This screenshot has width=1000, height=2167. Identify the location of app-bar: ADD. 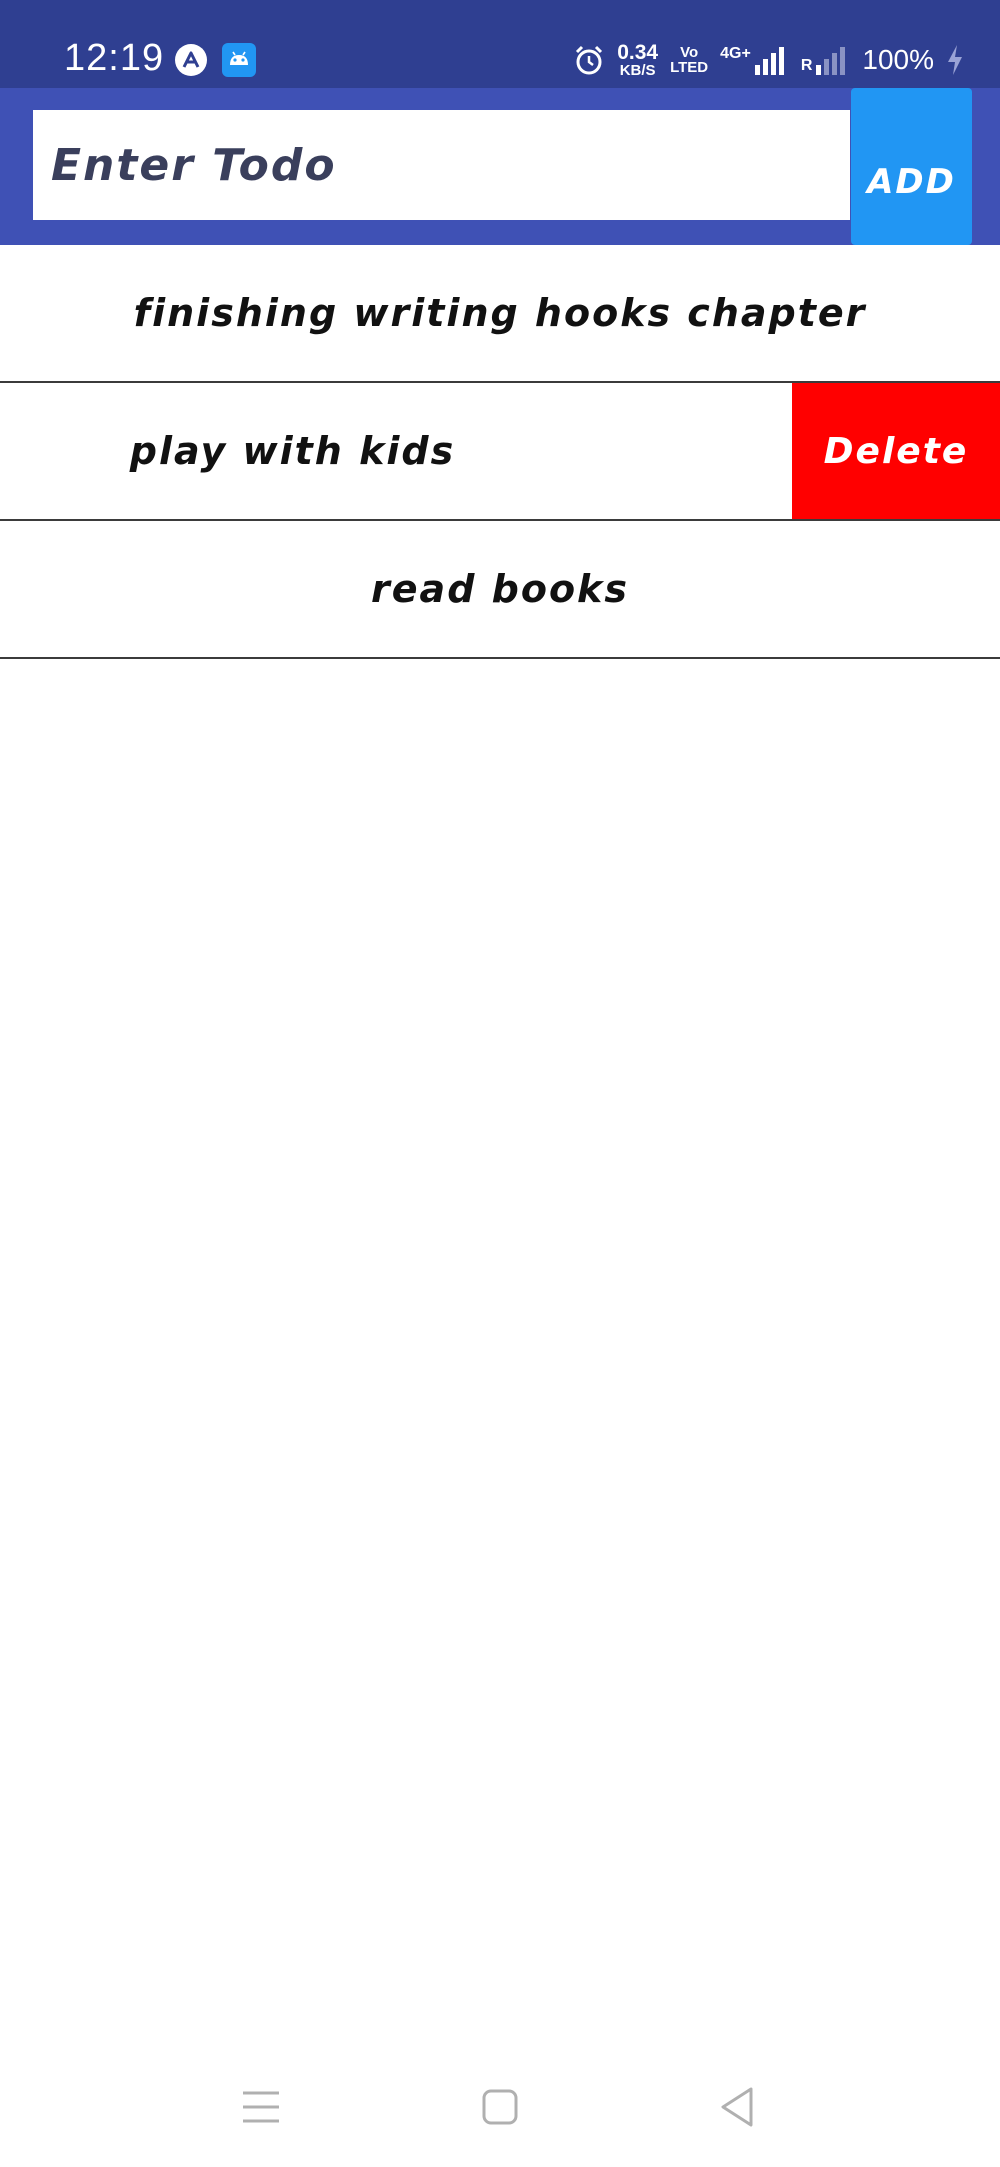
(500, 166).